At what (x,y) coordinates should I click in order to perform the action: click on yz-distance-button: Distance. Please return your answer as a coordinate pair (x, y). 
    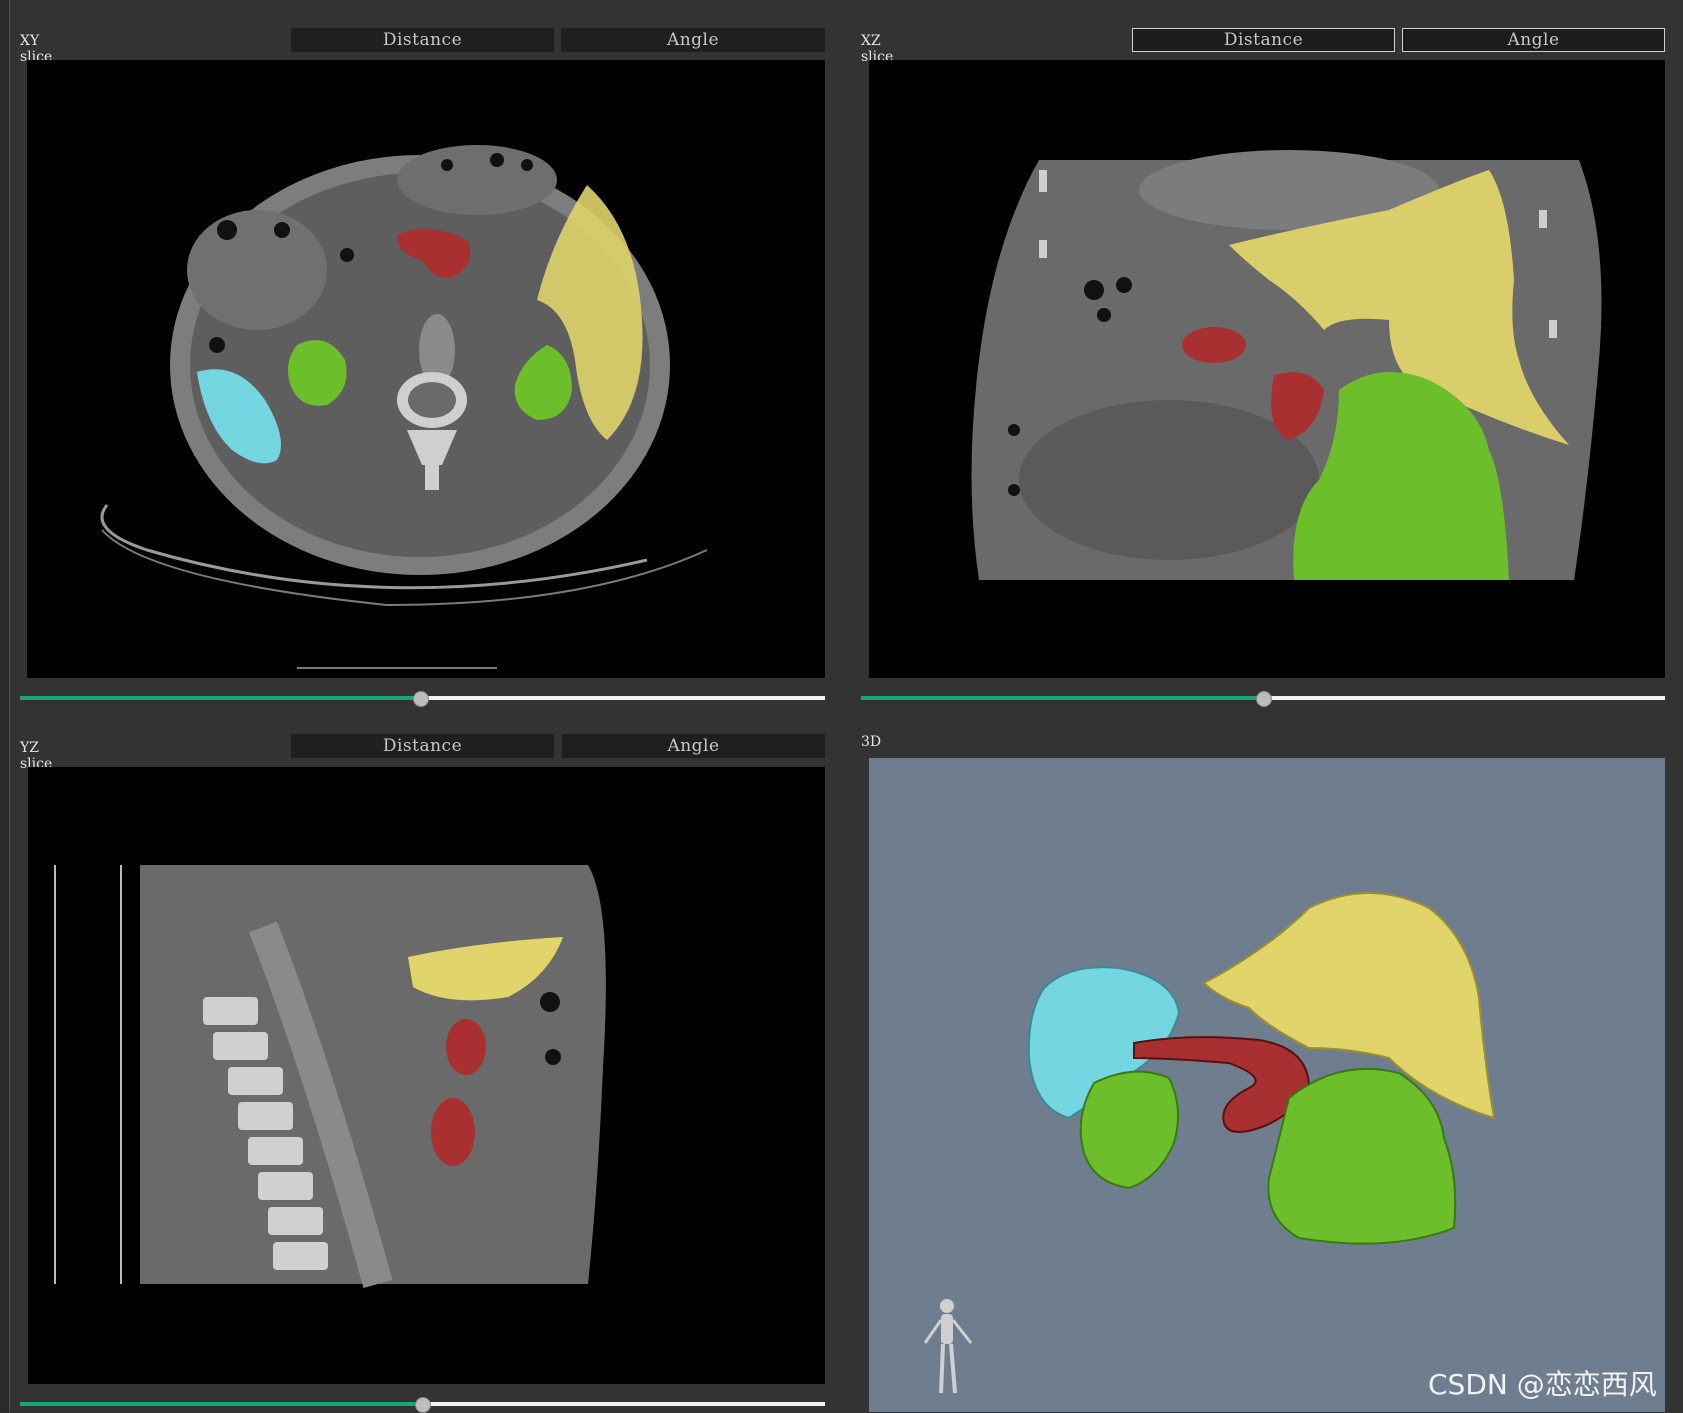
    Looking at the image, I should click on (422, 746).